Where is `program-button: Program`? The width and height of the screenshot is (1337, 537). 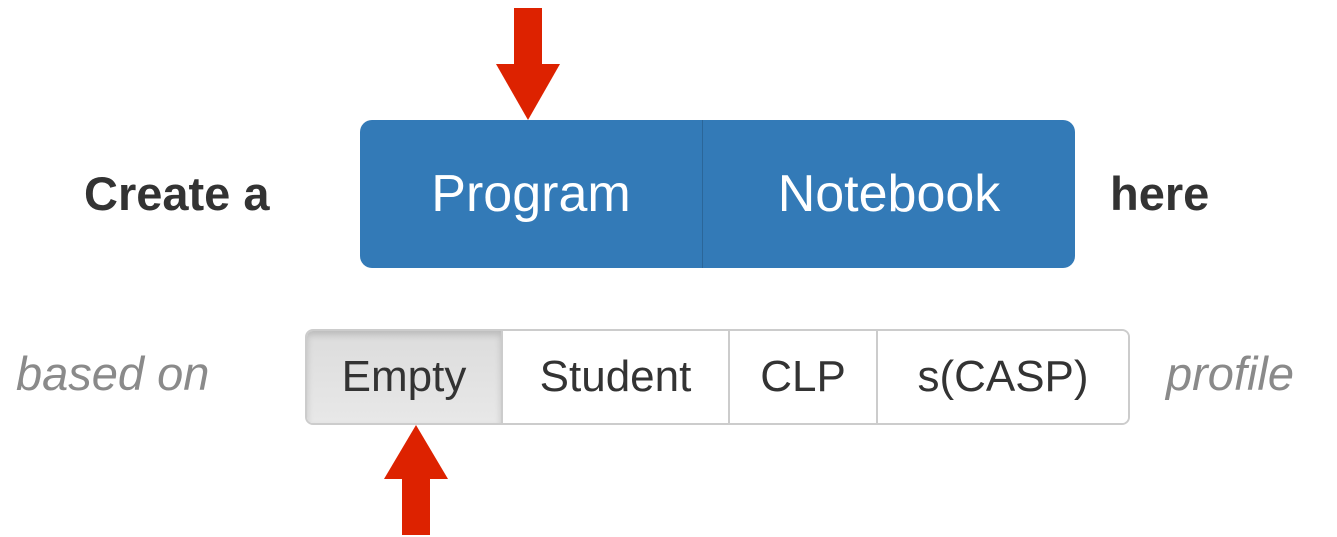 program-button: Program is located at coordinates (531, 194).